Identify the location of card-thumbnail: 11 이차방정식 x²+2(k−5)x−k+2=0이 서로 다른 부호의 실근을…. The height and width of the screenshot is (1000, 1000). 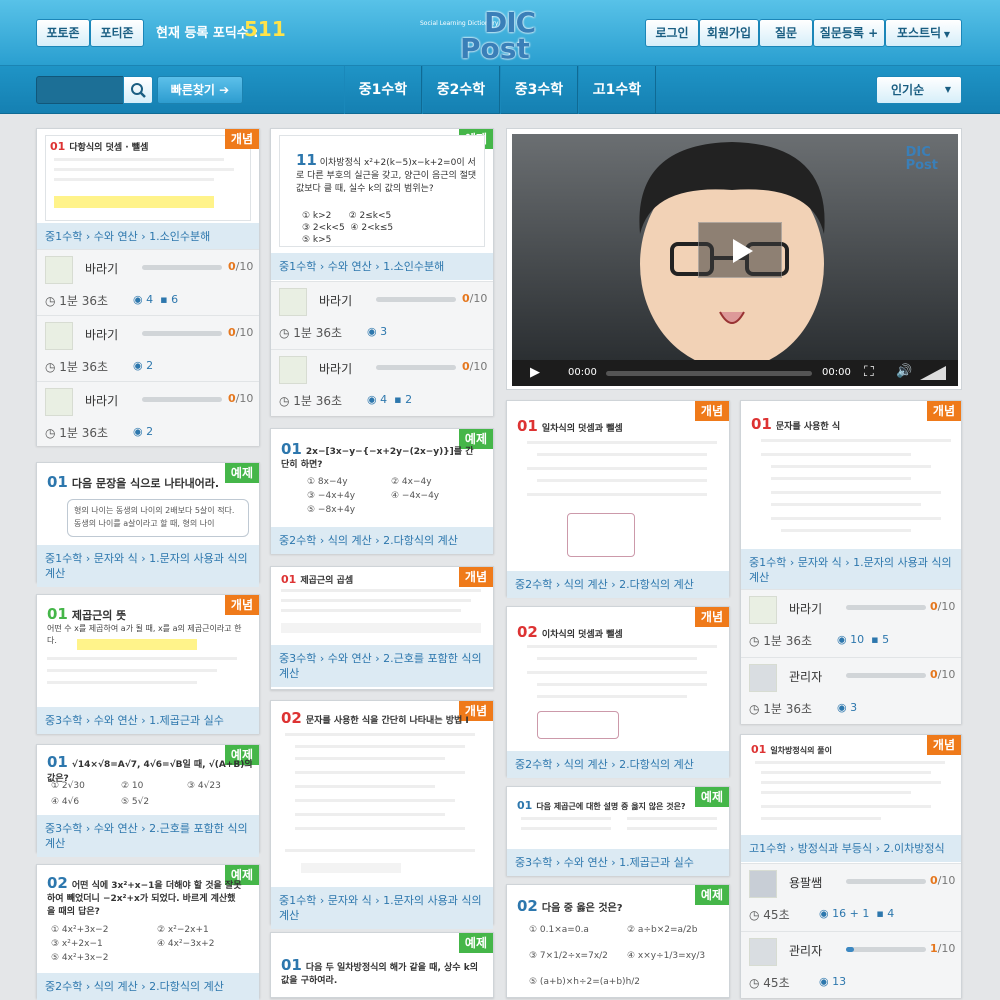
(382, 191).